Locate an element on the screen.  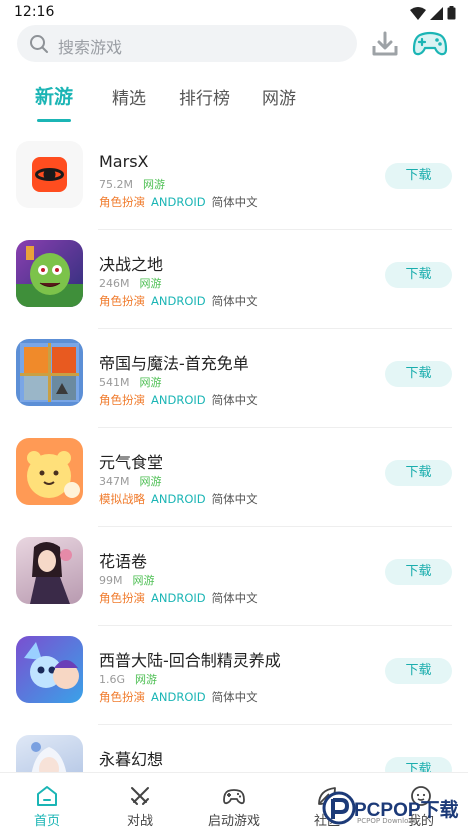
game-meta: 246M 网游 is located at coordinates (130, 283).